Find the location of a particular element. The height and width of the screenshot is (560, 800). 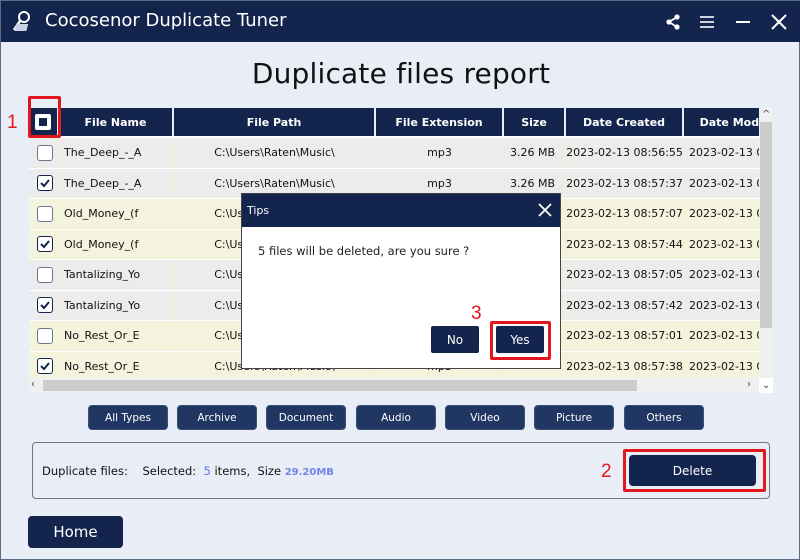

dialog-close-button is located at coordinates (545, 210).